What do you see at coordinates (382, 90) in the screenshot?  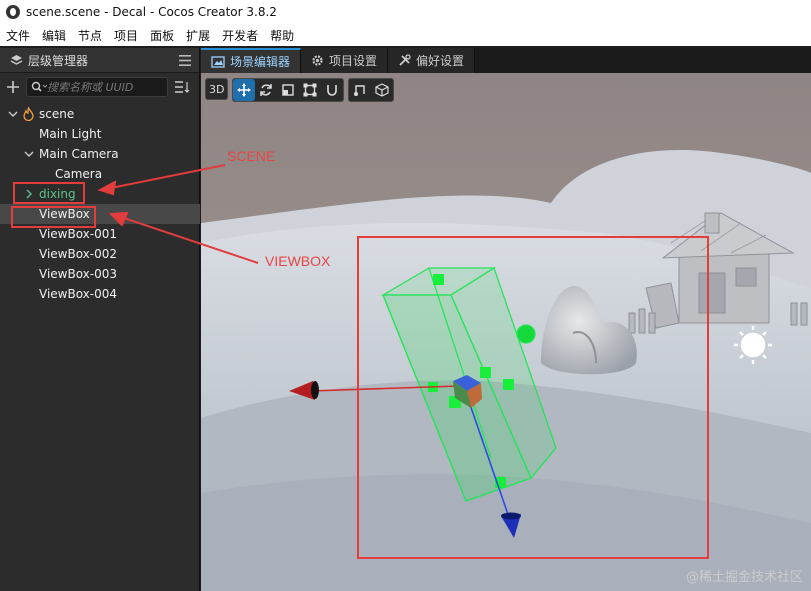 I see `cube-icon` at bounding box center [382, 90].